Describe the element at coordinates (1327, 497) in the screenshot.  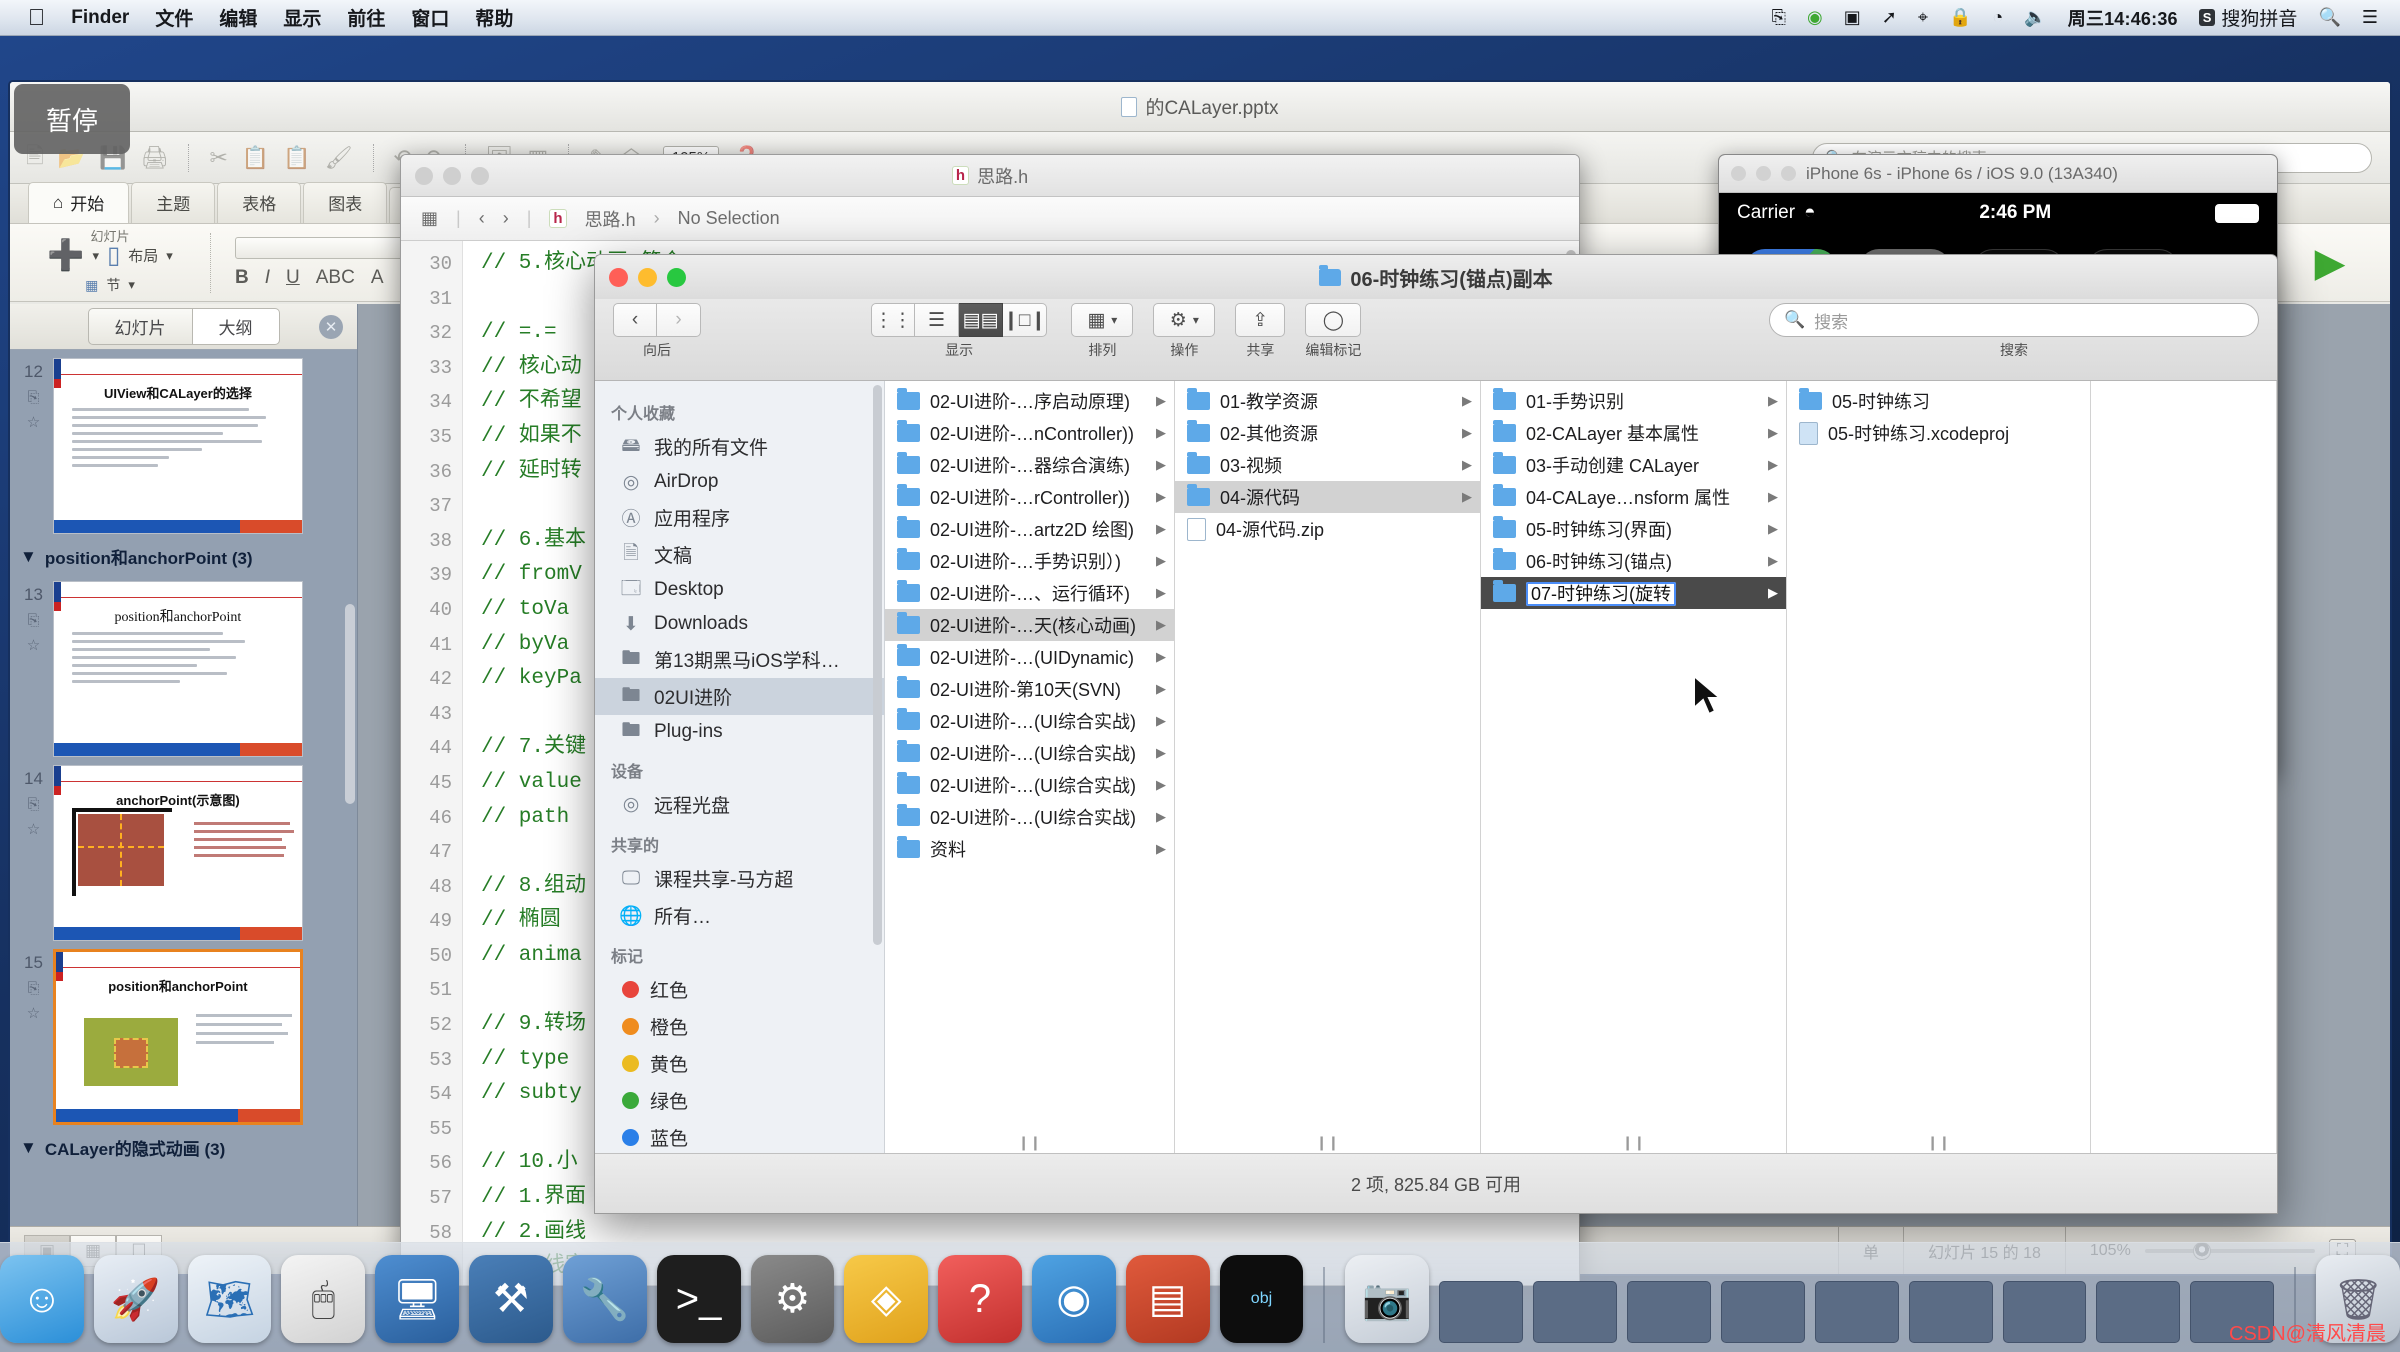
I see `file-row: 04-源代码 ▶` at that location.